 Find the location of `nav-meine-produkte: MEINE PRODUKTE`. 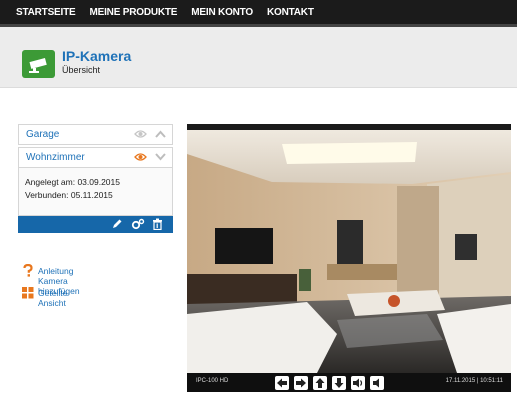

nav-meine-produkte: MEINE PRODUKTE is located at coordinates (134, 12).